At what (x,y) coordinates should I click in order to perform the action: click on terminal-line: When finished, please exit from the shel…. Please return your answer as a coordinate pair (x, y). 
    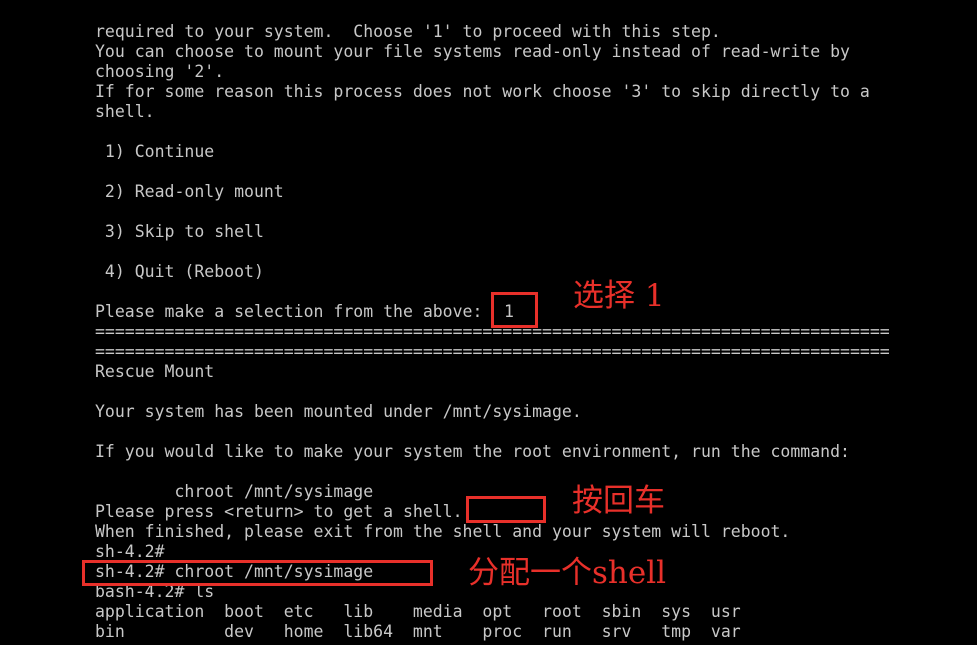
    Looking at the image, I should click on (443, 531).